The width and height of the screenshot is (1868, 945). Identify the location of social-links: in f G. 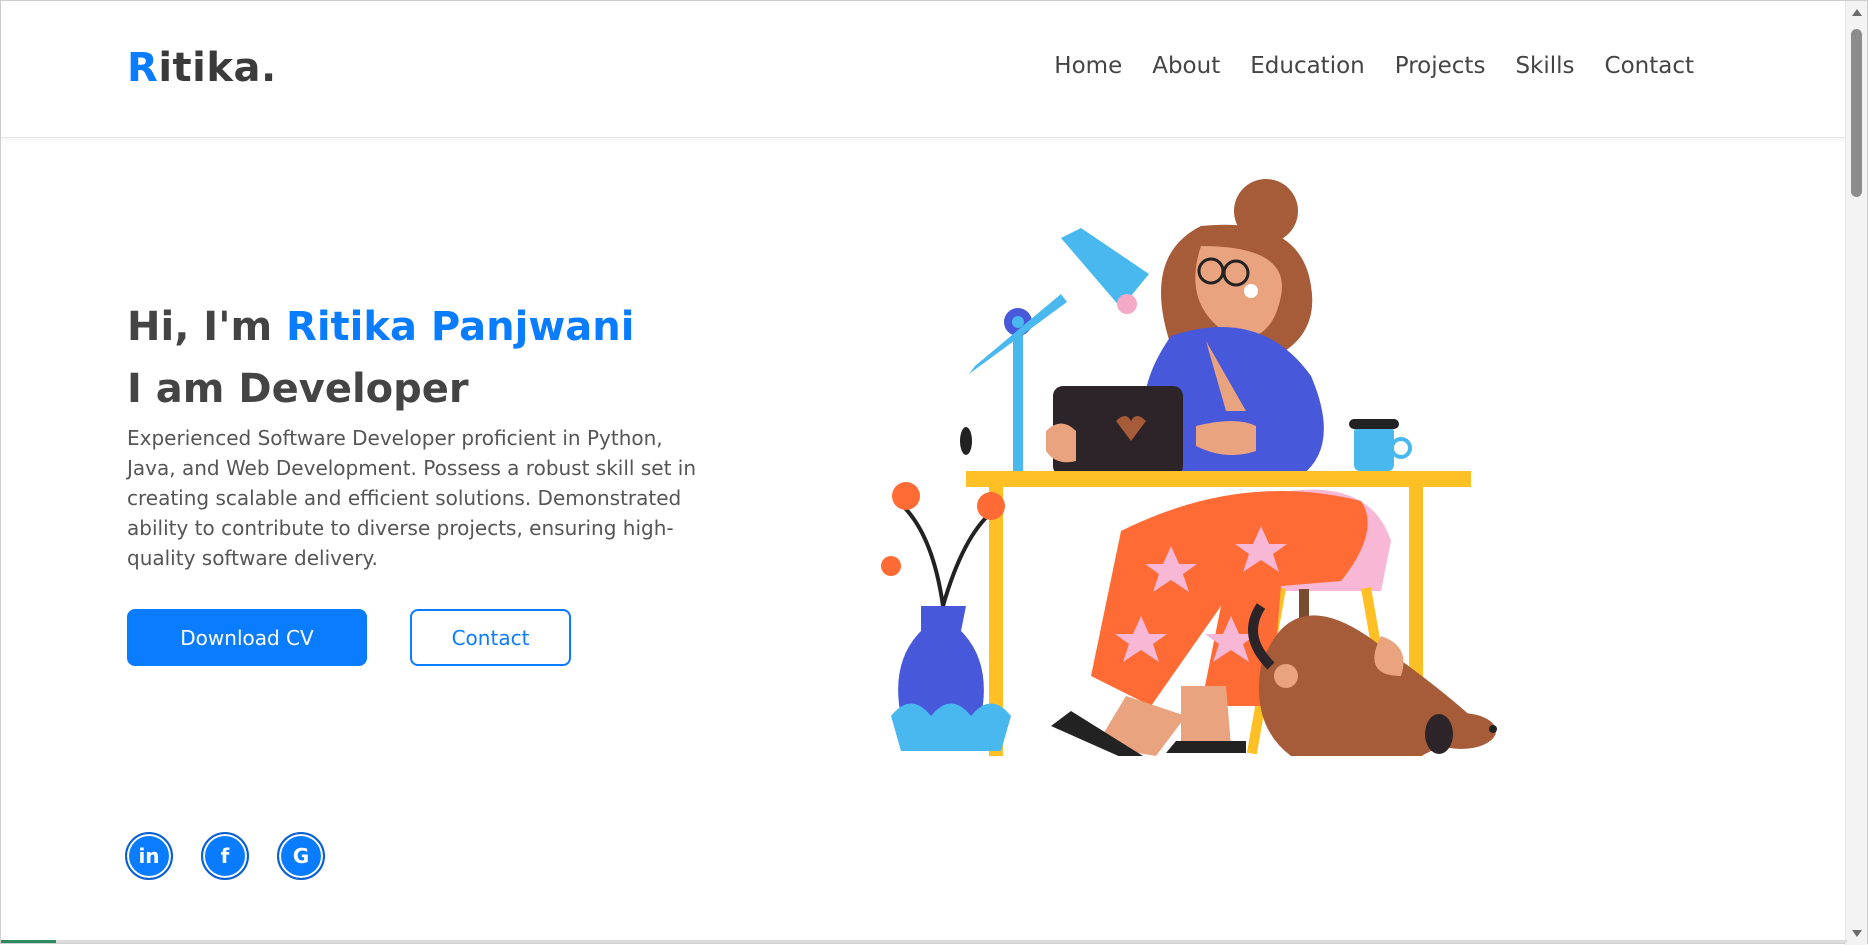
(225, 856).